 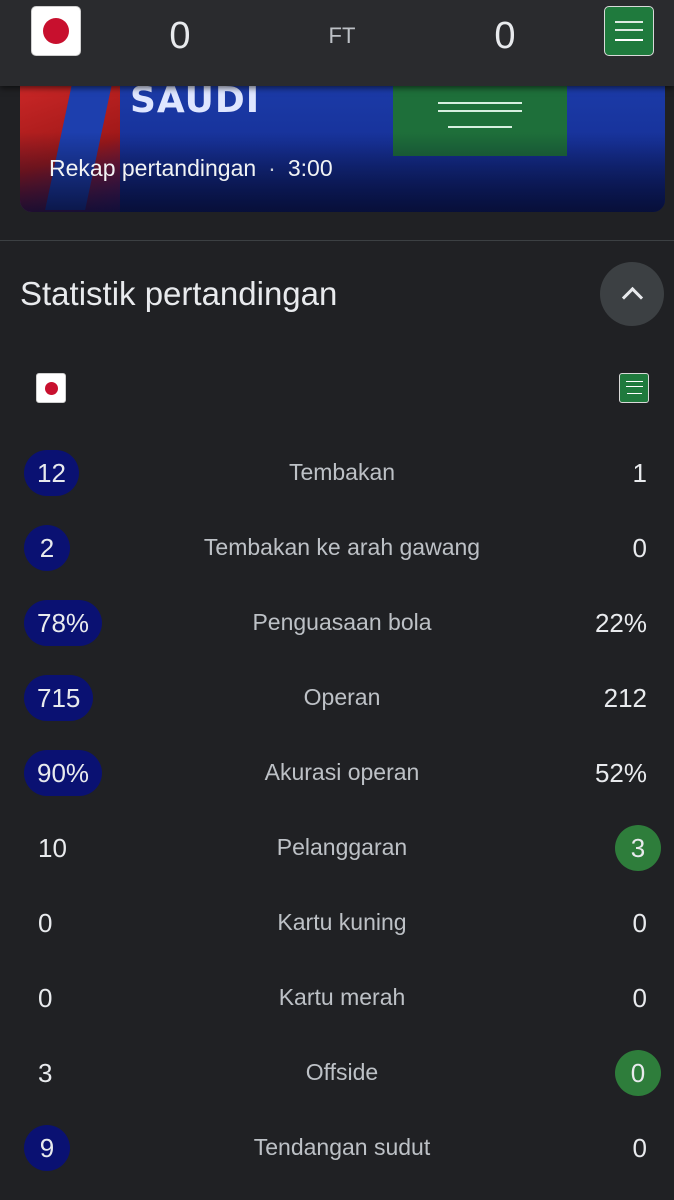 What do you see at coordinates (47, 548) in the screenshot?
I see `stat-home-value: 2` at bounding box center [47, 548].